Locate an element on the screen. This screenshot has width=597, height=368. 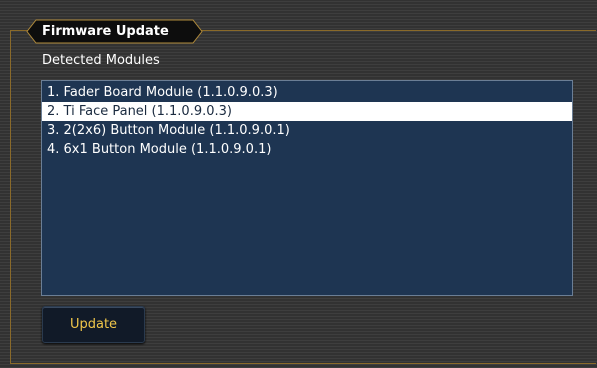
update-button: Update is located at coordinates (93, 324).